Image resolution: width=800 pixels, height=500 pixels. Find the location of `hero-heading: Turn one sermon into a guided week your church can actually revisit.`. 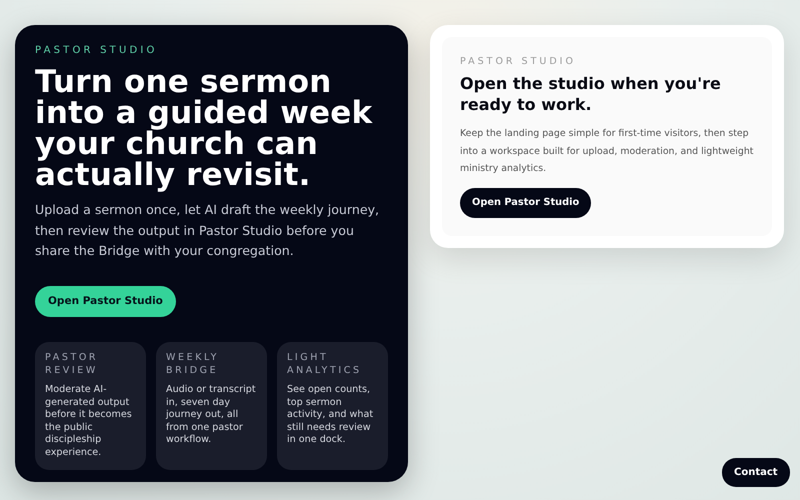

hero-heading: Turn one sermon into a guided week your church can actually revisit. is located at coordinates (204, 129).